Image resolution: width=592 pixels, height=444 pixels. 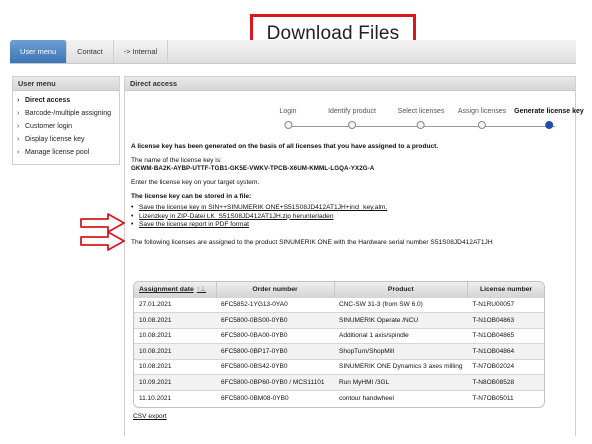 What do you see at coordinates (275, 351) in the screenshot?
I see `cell-order-number: 6FC5800-0BP17-0YB0` at bounding box center [275, 351].